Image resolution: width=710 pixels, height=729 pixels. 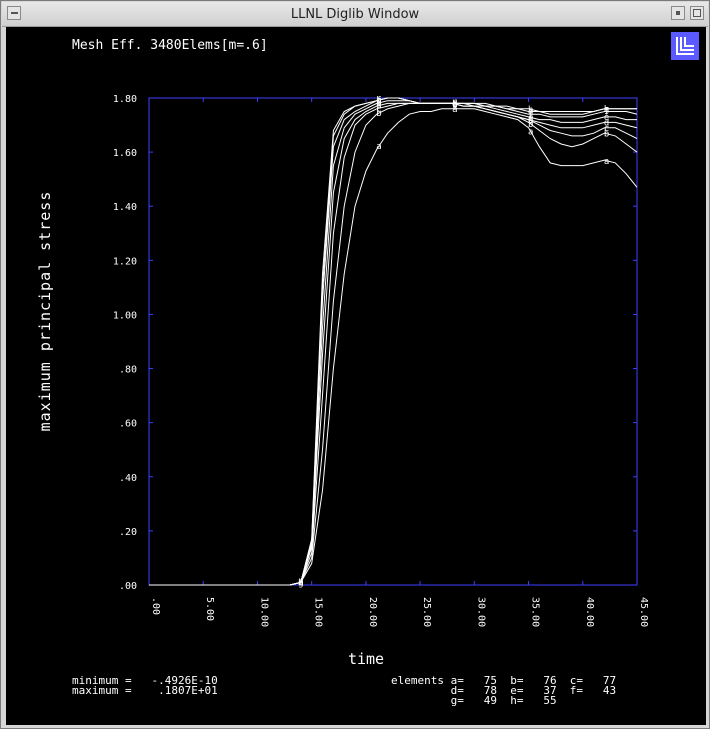 What do you see at coordinates (45, 311) in the screenshot?
I see `y-axis-label: maximum principal stress` at bounding box center [45, 311].